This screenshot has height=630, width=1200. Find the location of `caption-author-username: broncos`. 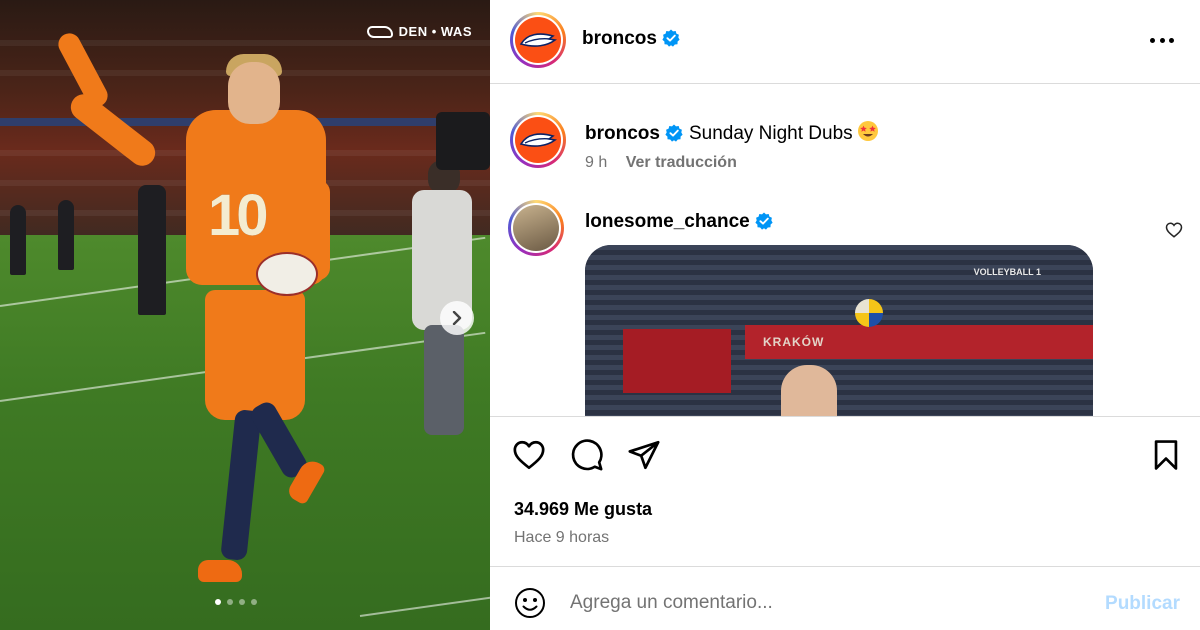

caption-author-username: broncos is located at coordinates (622, 133).